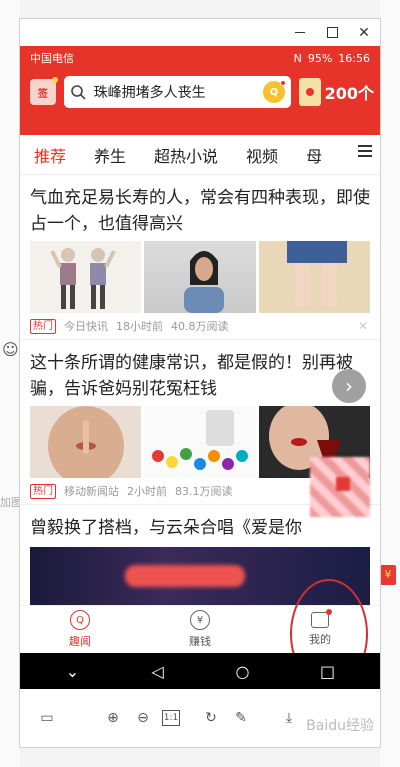  What do you see at coordinates (282, 83) in the screenshot?
I see `coin-dot-icon` at bounding box center [282, 83].